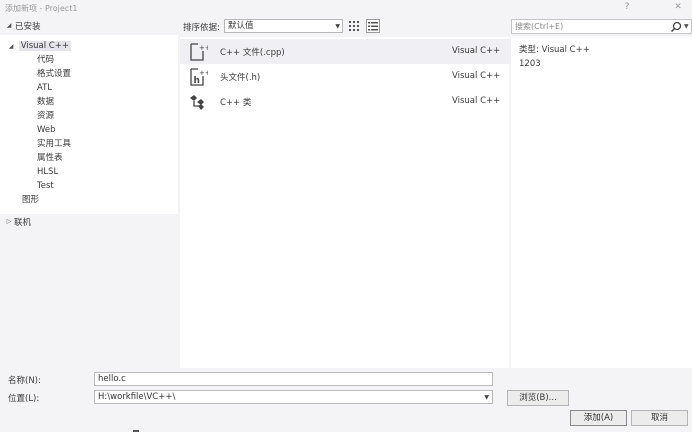 The width and height of the screenshot is (692, 432). I want to click on online-node: ▷ 联机, so click(89, 223).